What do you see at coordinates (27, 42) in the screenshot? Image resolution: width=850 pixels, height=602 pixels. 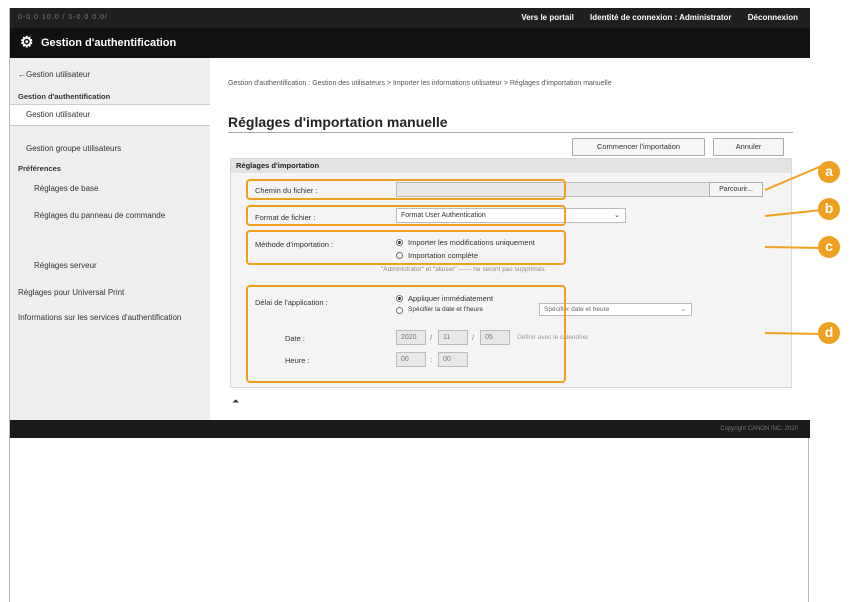 I see `gear-icon: ⚙` at bounding box center [27, 42].